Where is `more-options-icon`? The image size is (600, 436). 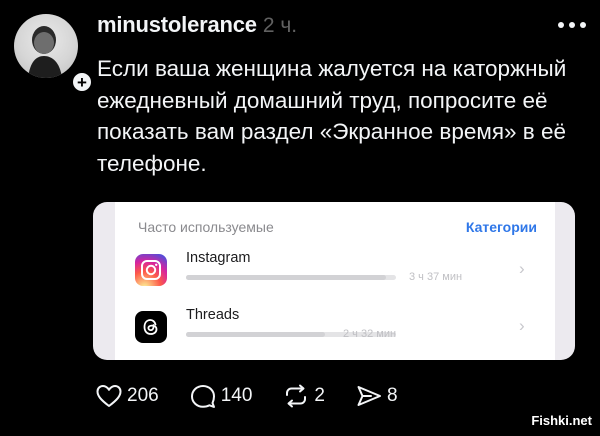 more-options-icon is located at coordinates (572, 25).